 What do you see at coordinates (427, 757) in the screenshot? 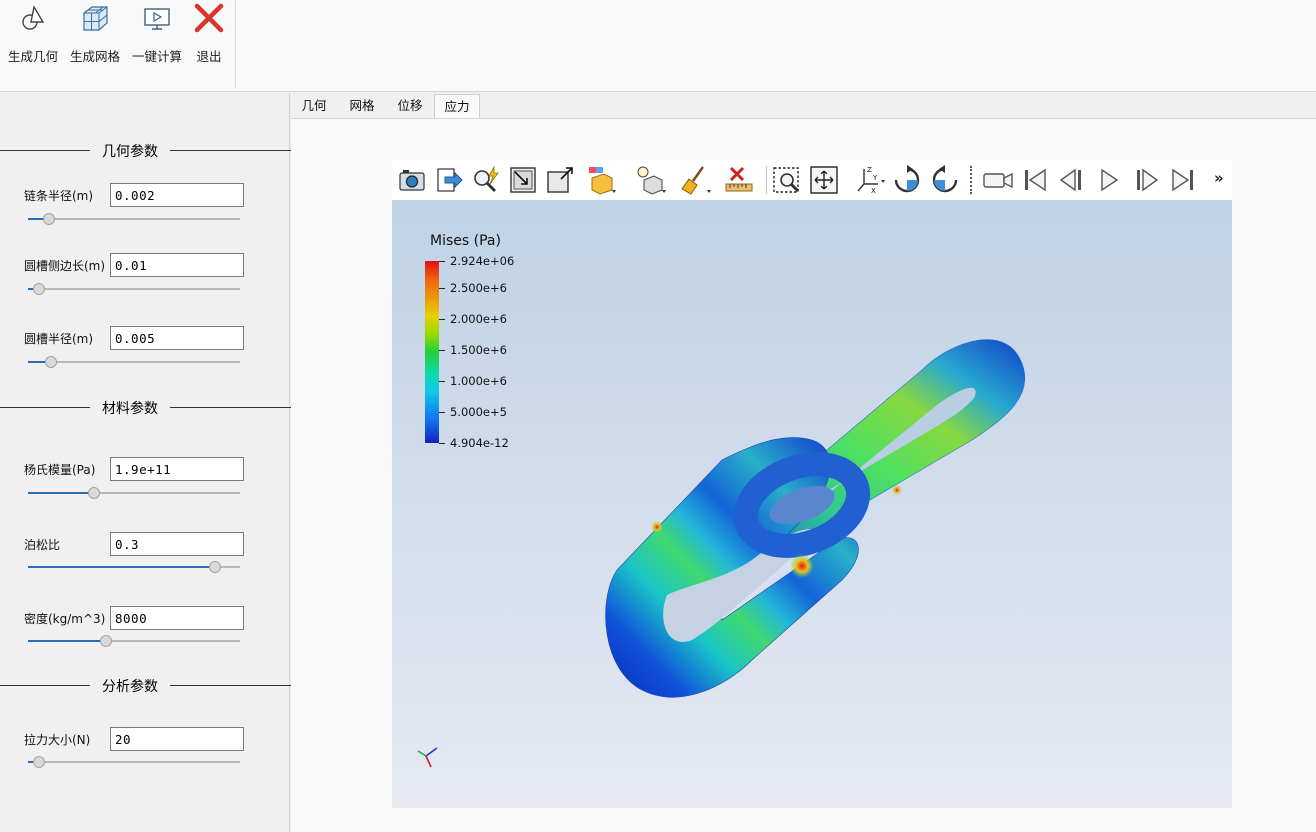
I see `axes-triad-icon` at bounding box center [427, 757].